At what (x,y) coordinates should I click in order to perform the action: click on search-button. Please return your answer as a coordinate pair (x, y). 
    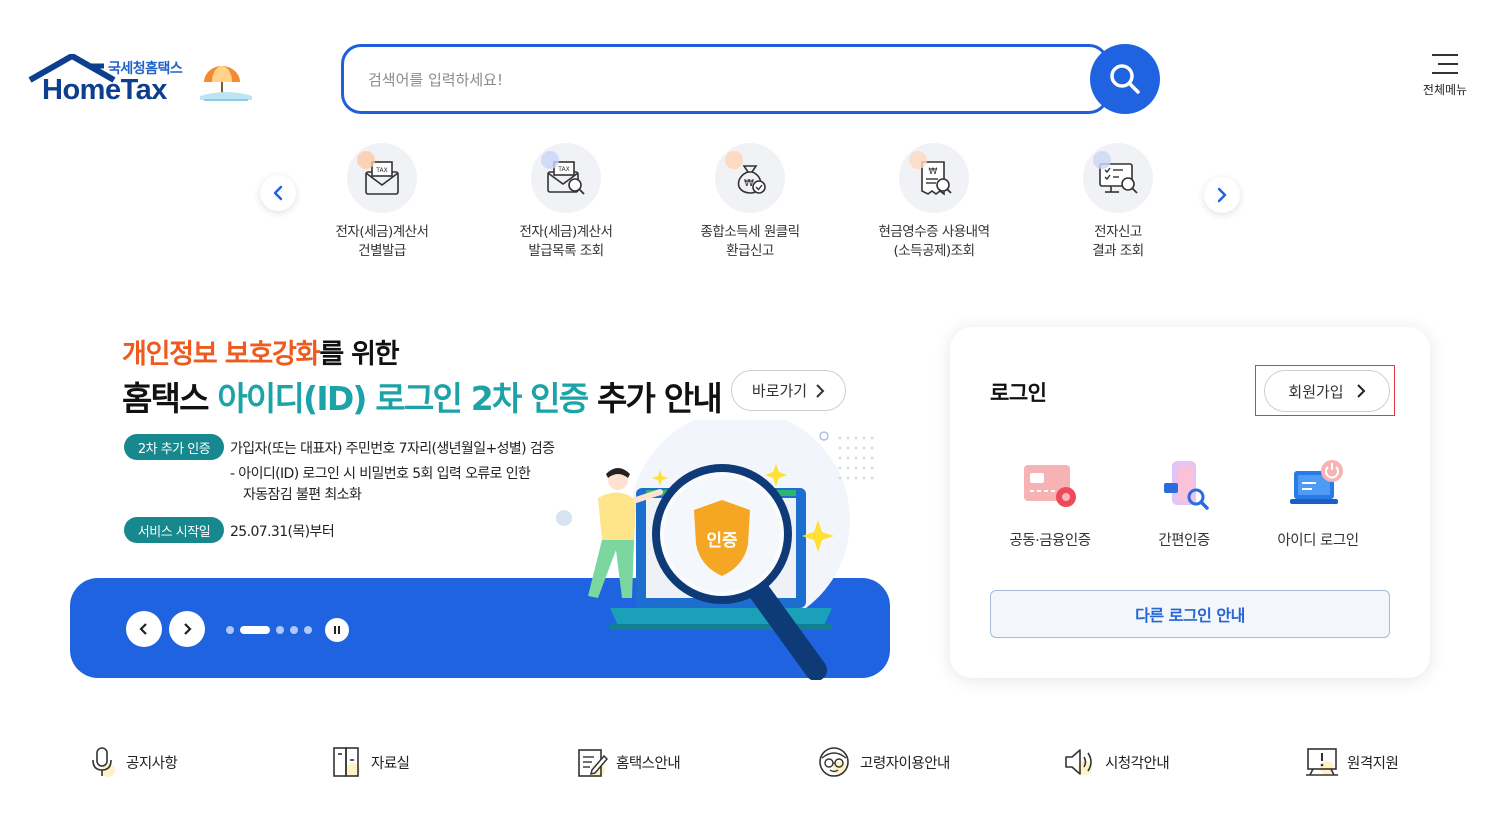
    Looking at the image, I should click on (1125, 79).